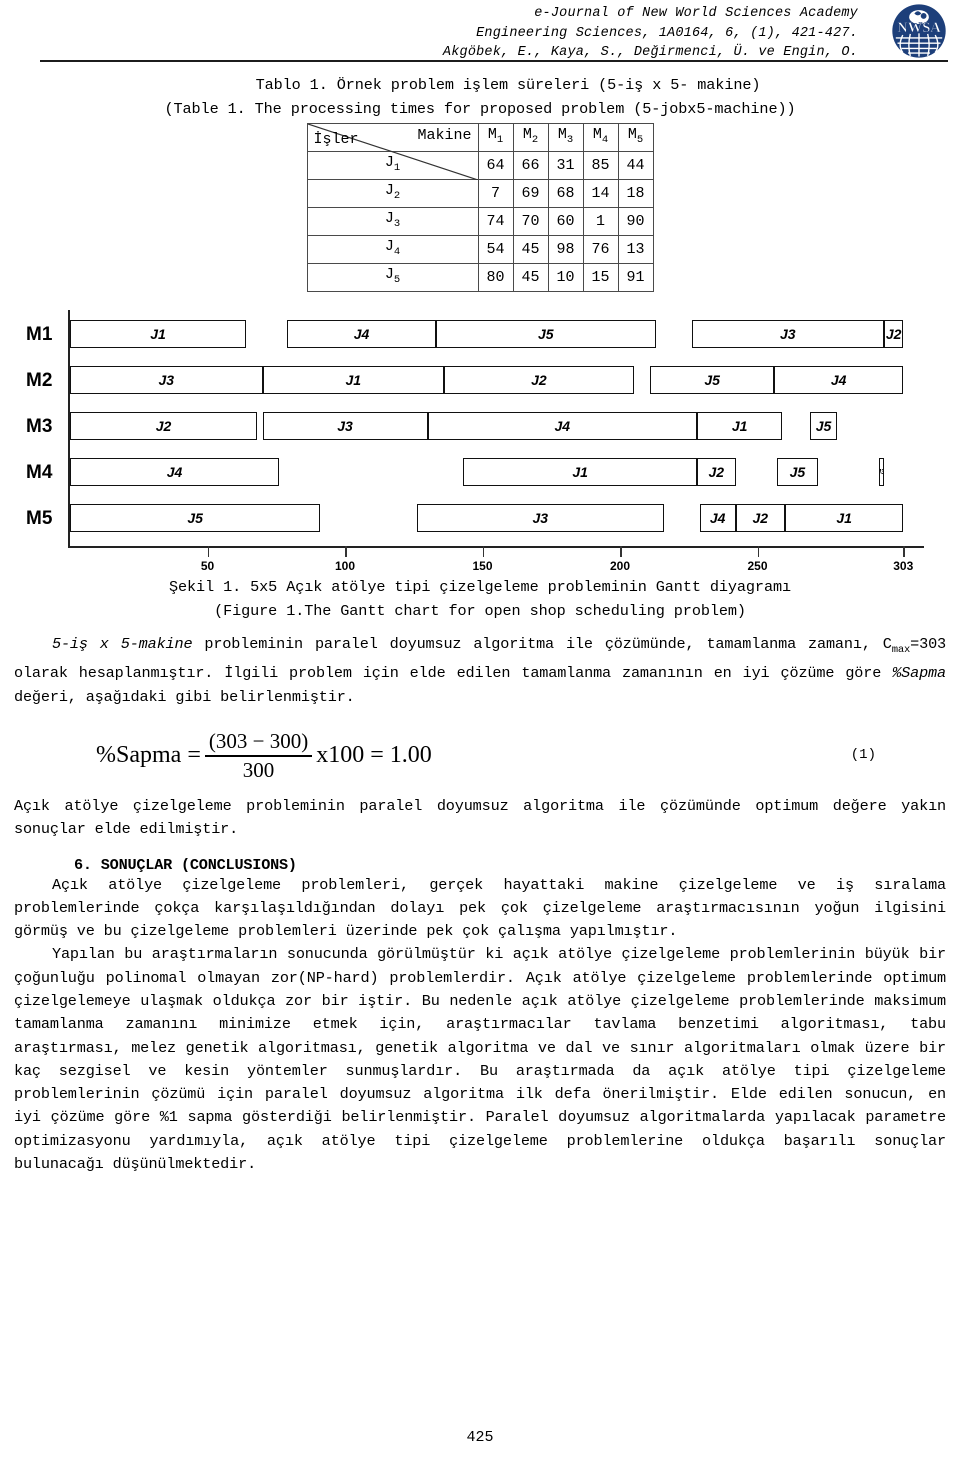  What do you see at coordinates (163, 426) in the screenshot?
I see `gantt-bar-m3-j2: J2` at bounding box center [163, 426].